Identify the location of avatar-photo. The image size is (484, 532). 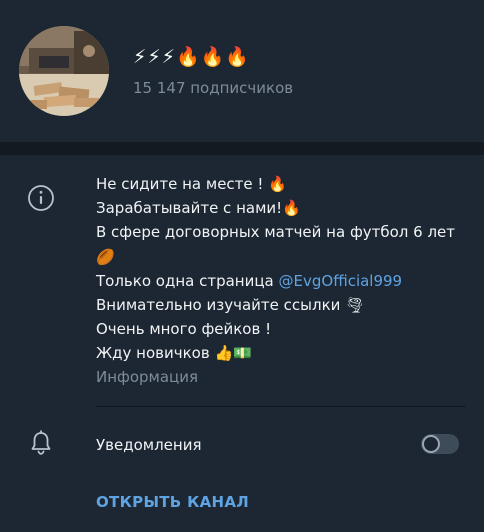
(64, 71).